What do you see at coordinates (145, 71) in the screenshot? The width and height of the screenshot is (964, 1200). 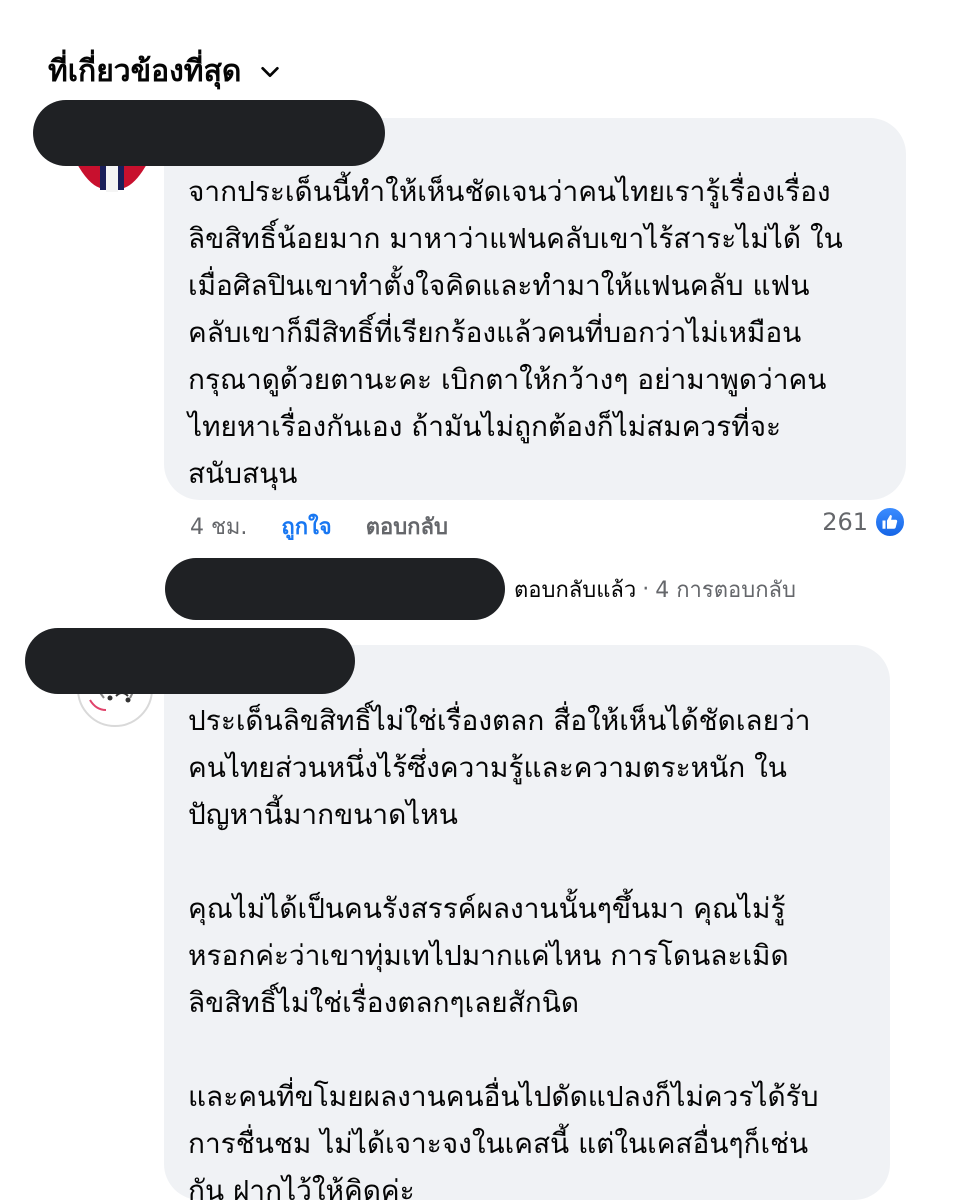 I see `sort-label: ที่เกี่ยวข้องที่สุด` at bounding box center [145, 71].